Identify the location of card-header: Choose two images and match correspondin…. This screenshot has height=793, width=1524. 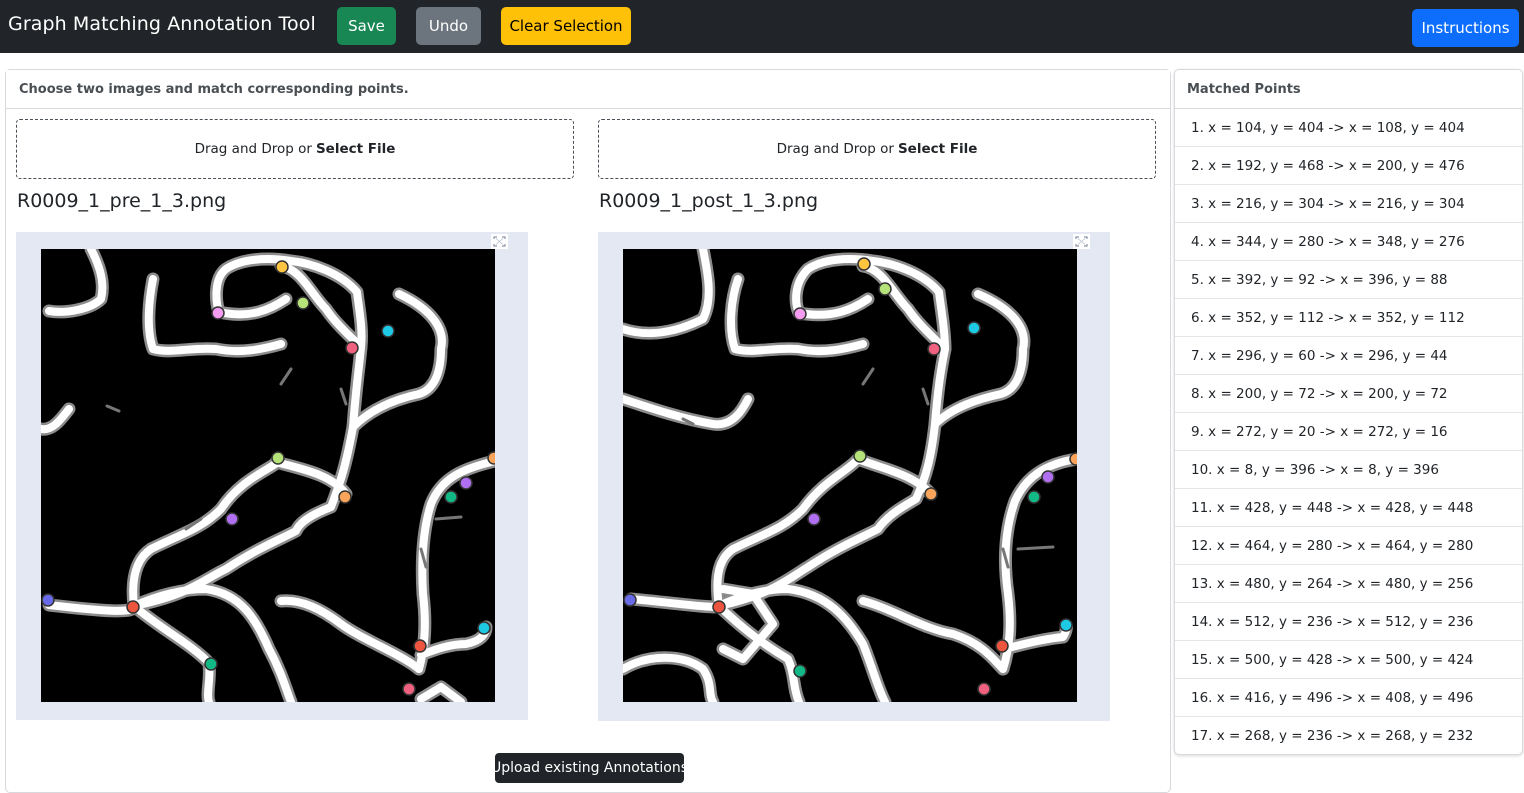
(588, 89).